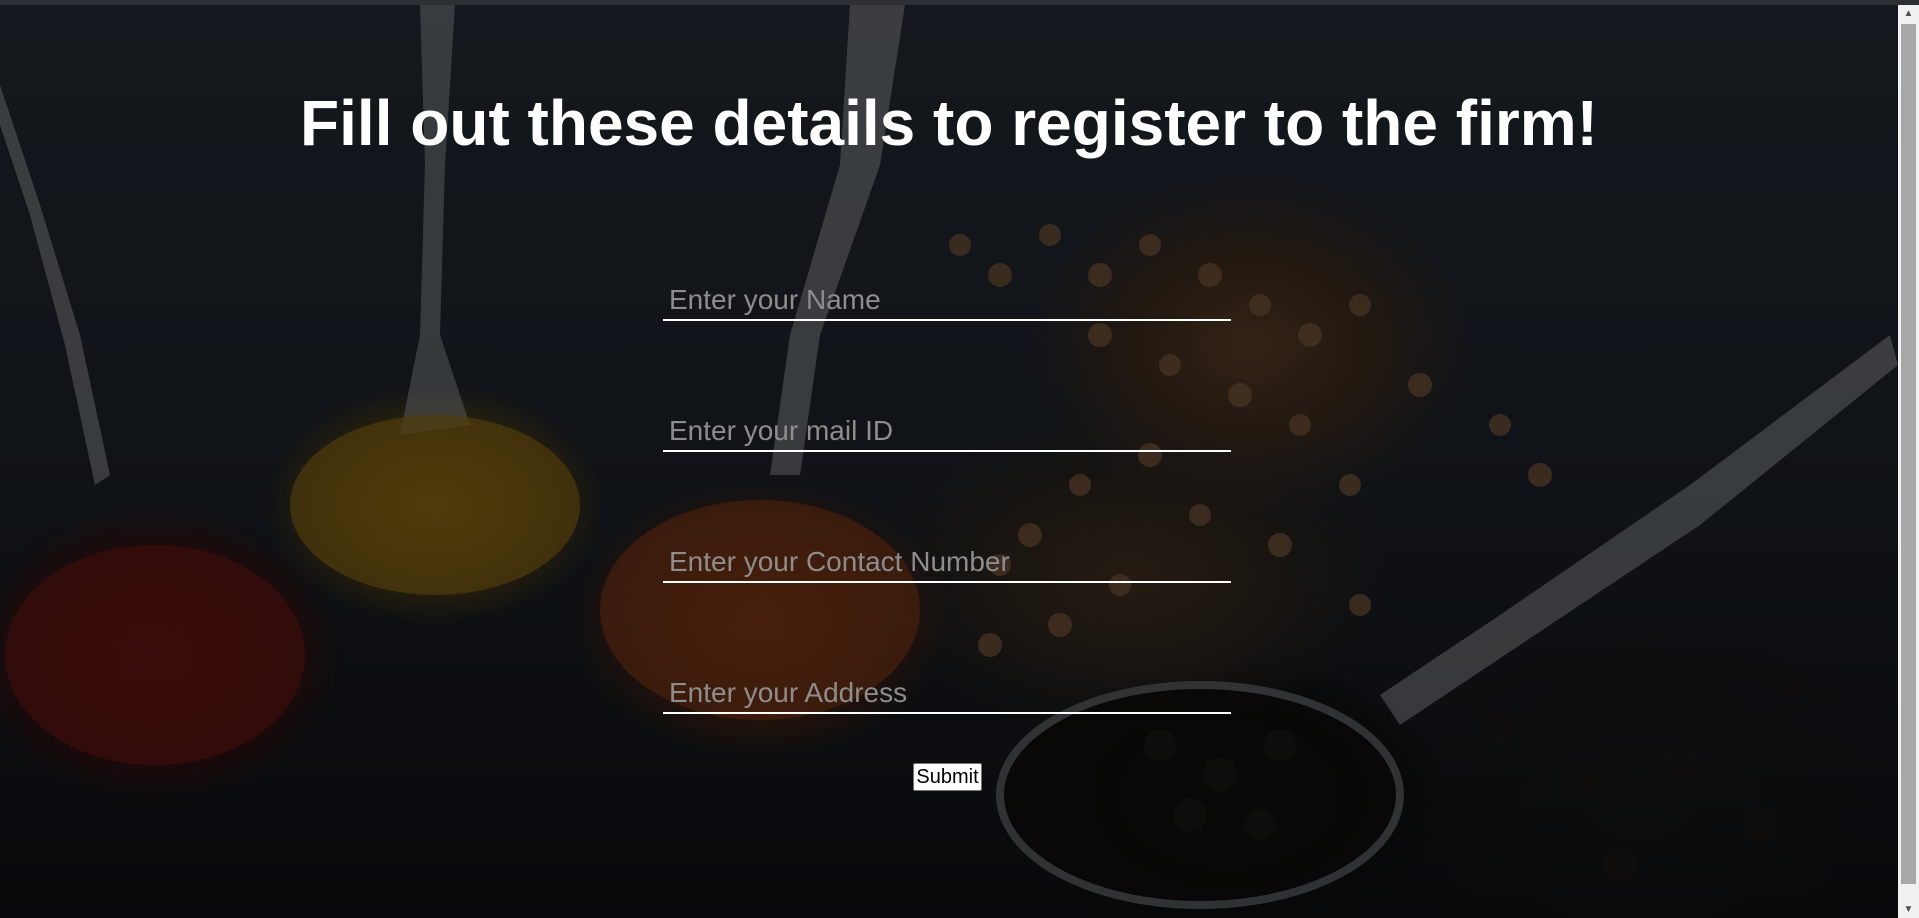 Image resolution: width=1919 pixels, height=918 pixels. What do you see at coordinates (947, 301) in the screenshot?
I see `name-field` at bounding box center [947, 301].